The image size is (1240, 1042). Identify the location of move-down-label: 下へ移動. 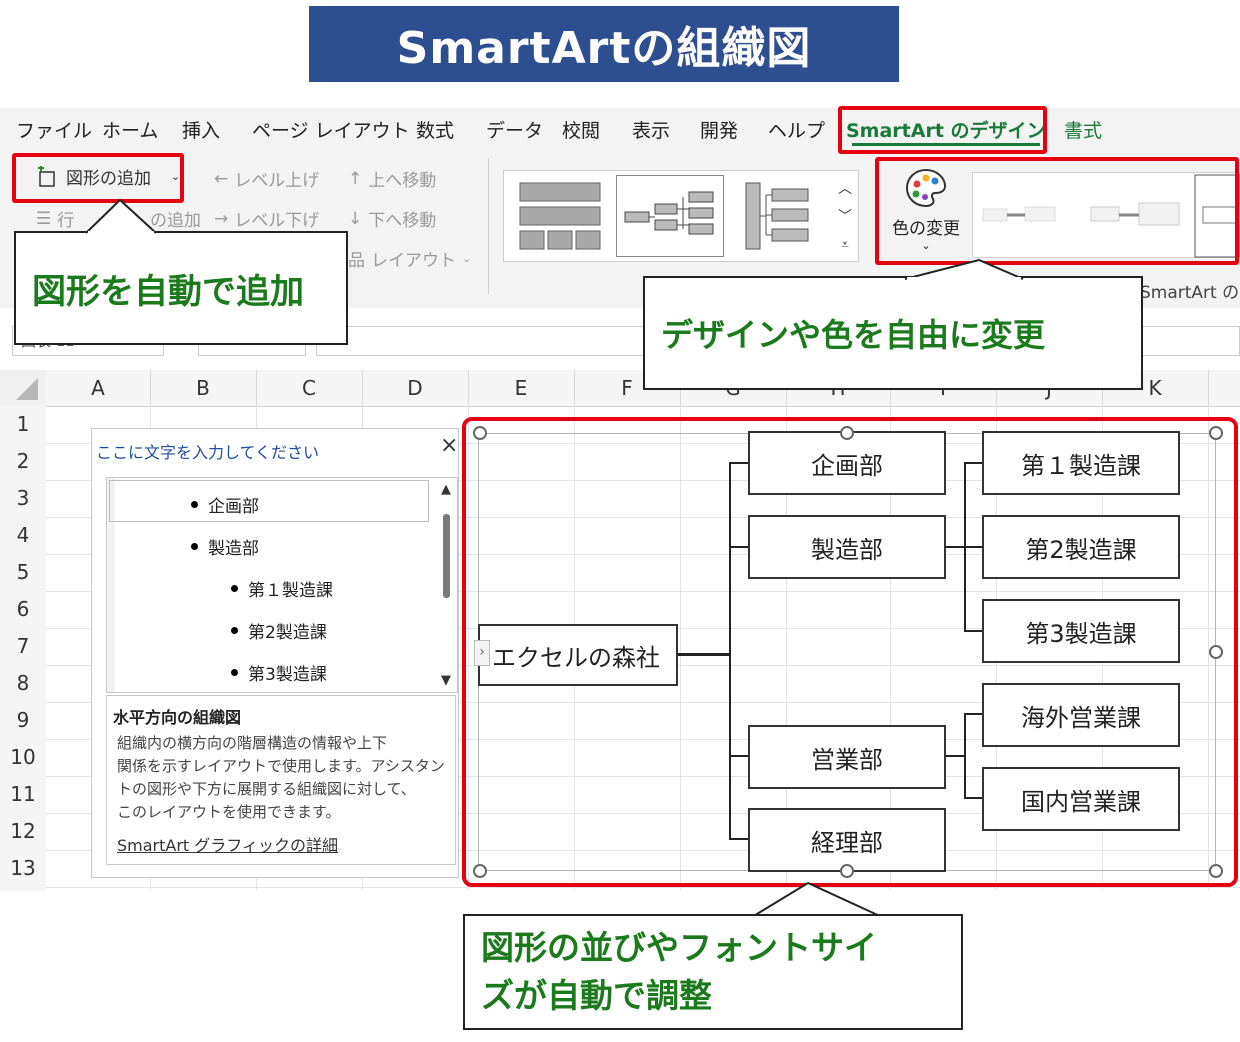
(402, 221).